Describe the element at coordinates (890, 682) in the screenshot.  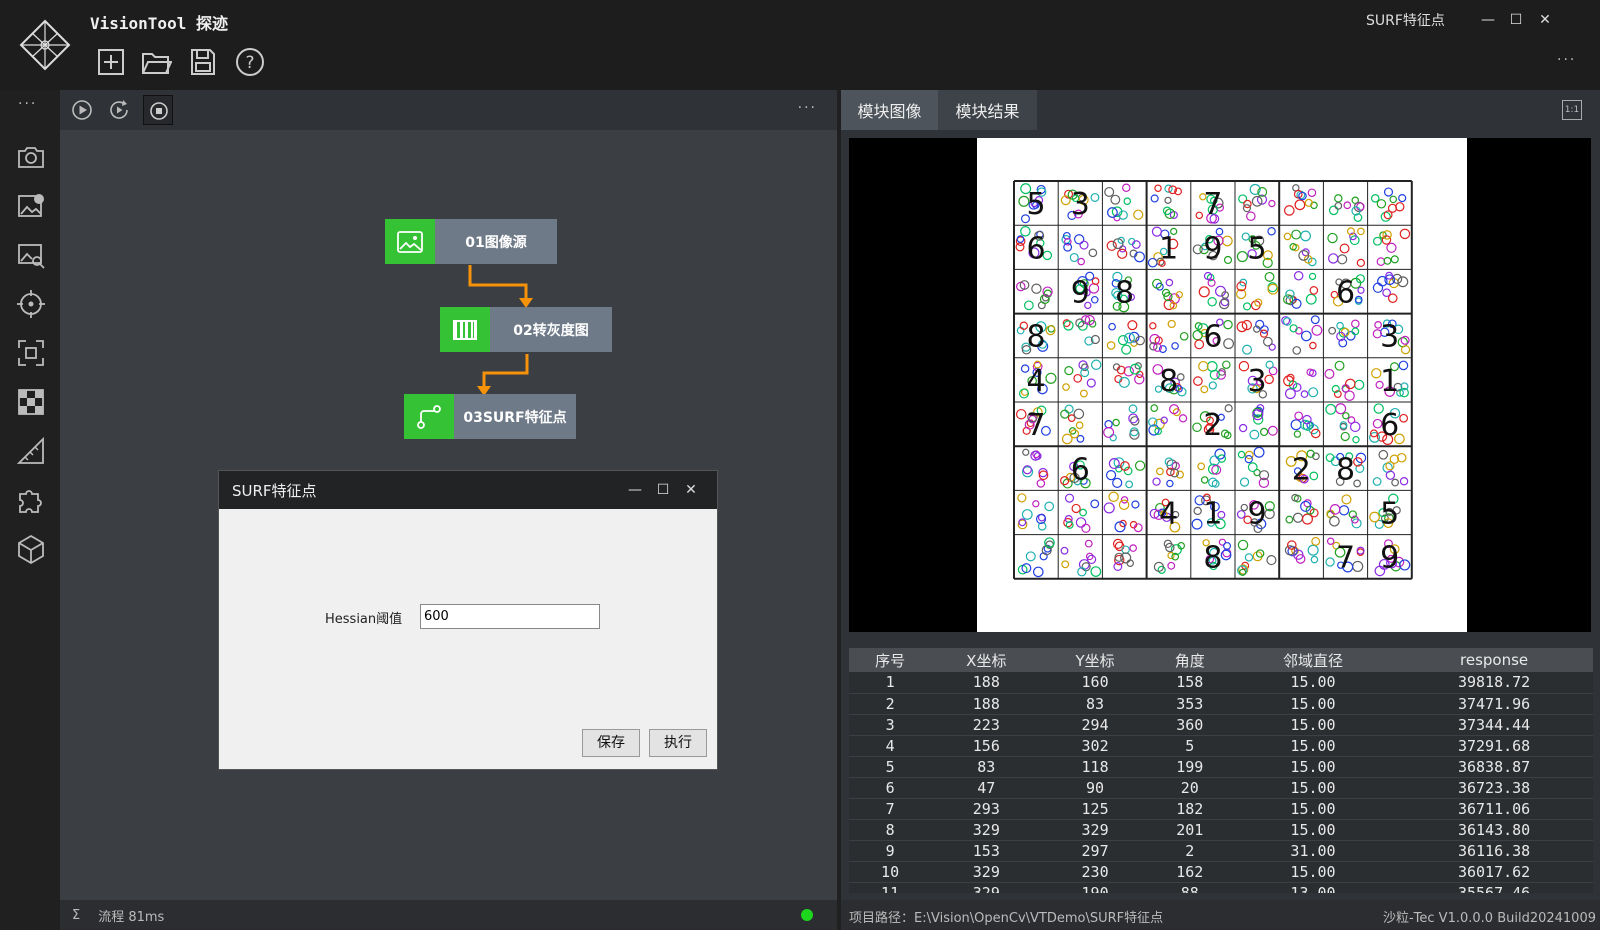
I see `table-cell: 1` at that location.